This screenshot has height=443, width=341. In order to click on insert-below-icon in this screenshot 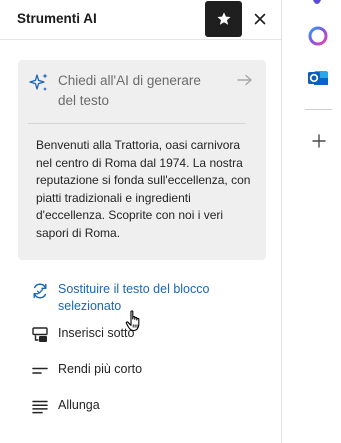, I will do `click(40, 334)`.